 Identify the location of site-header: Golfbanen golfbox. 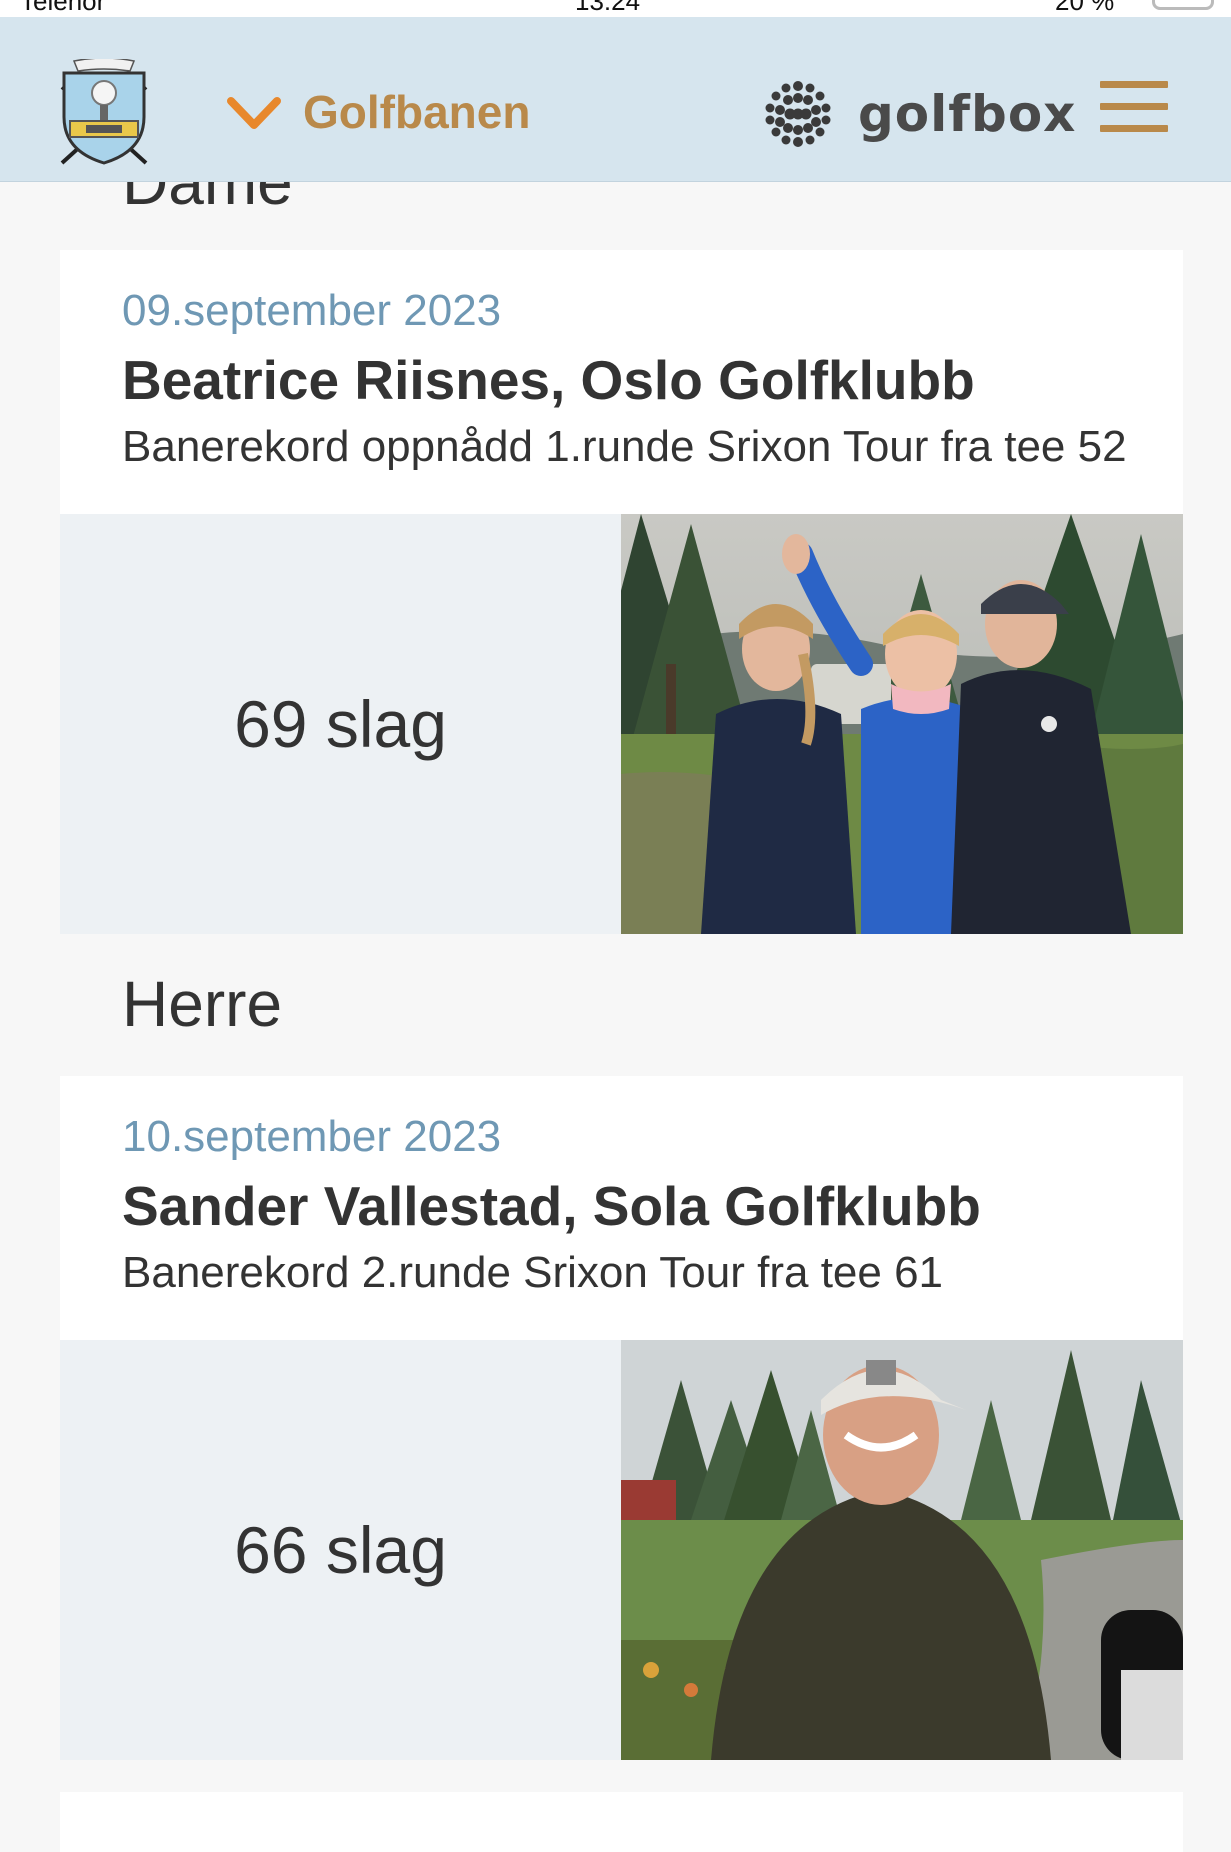
(615, 99).